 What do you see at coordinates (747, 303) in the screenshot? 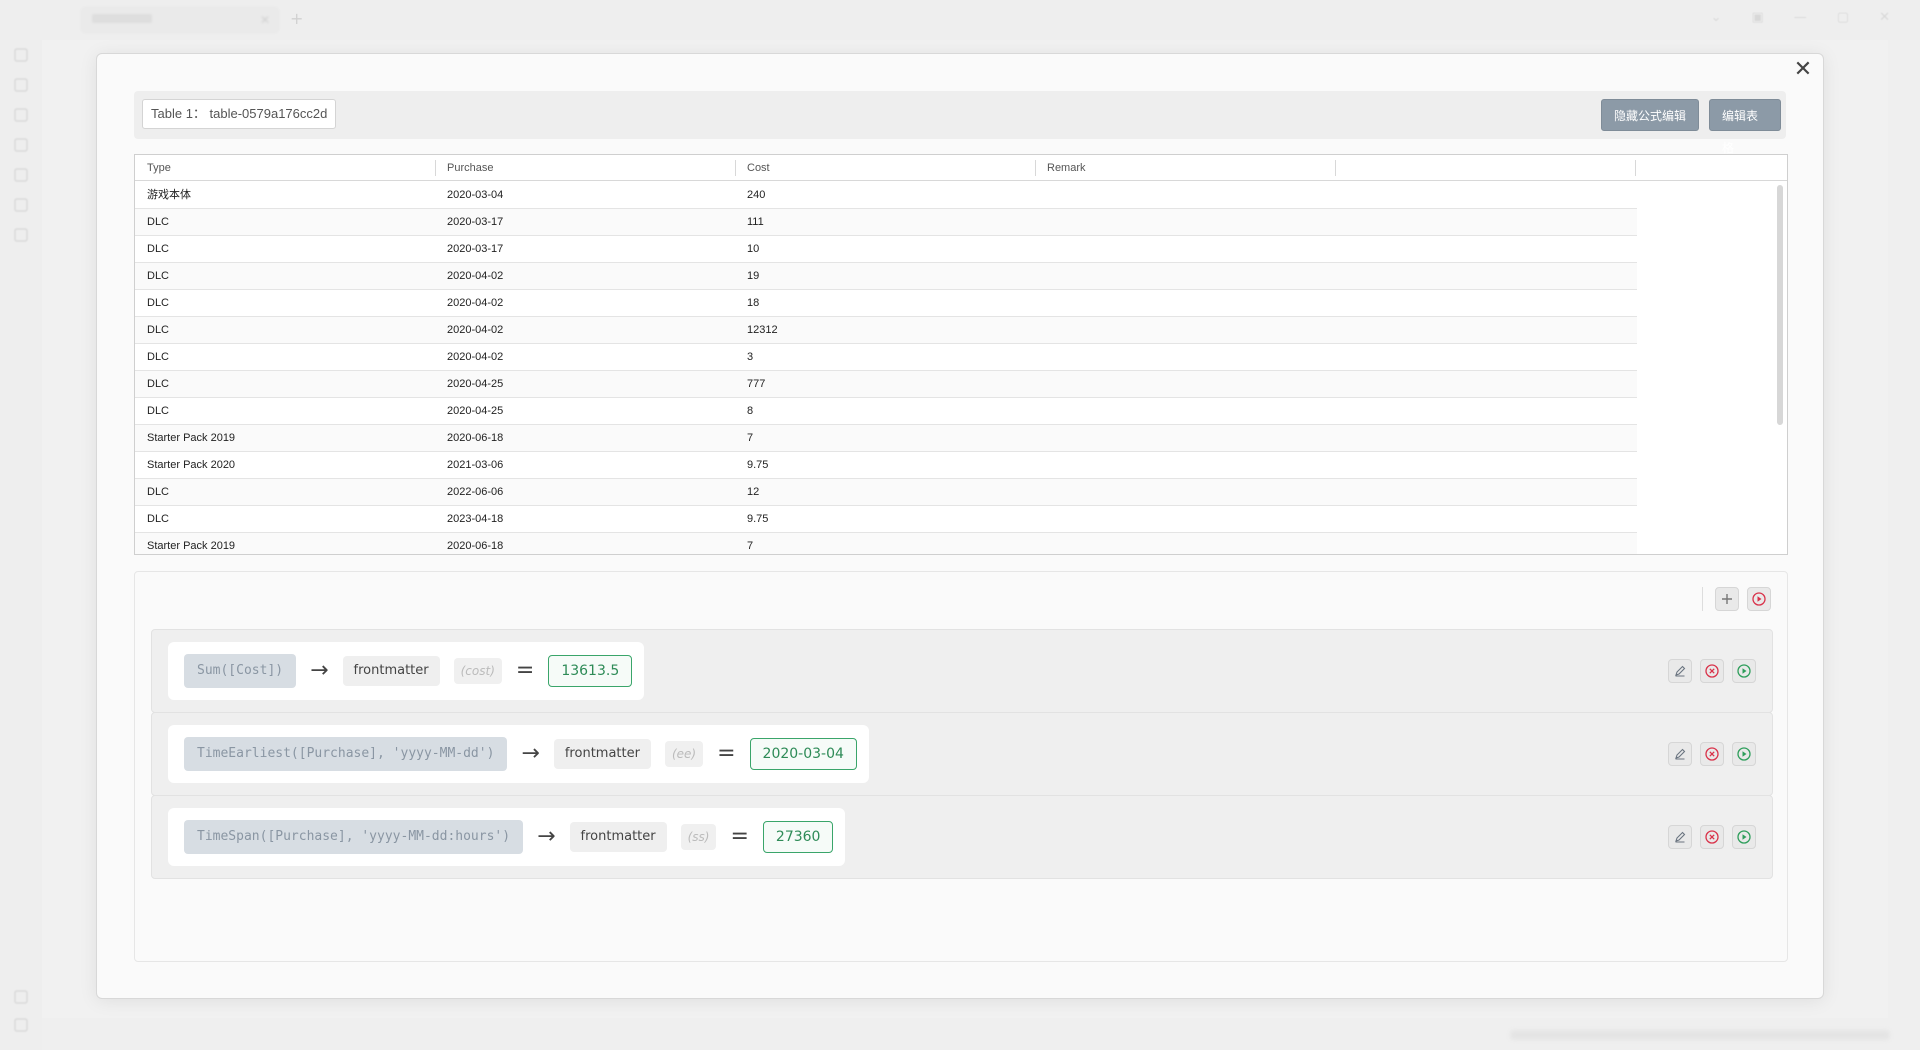
I see `cell-cost: 18` at bounding box center [747, 303].